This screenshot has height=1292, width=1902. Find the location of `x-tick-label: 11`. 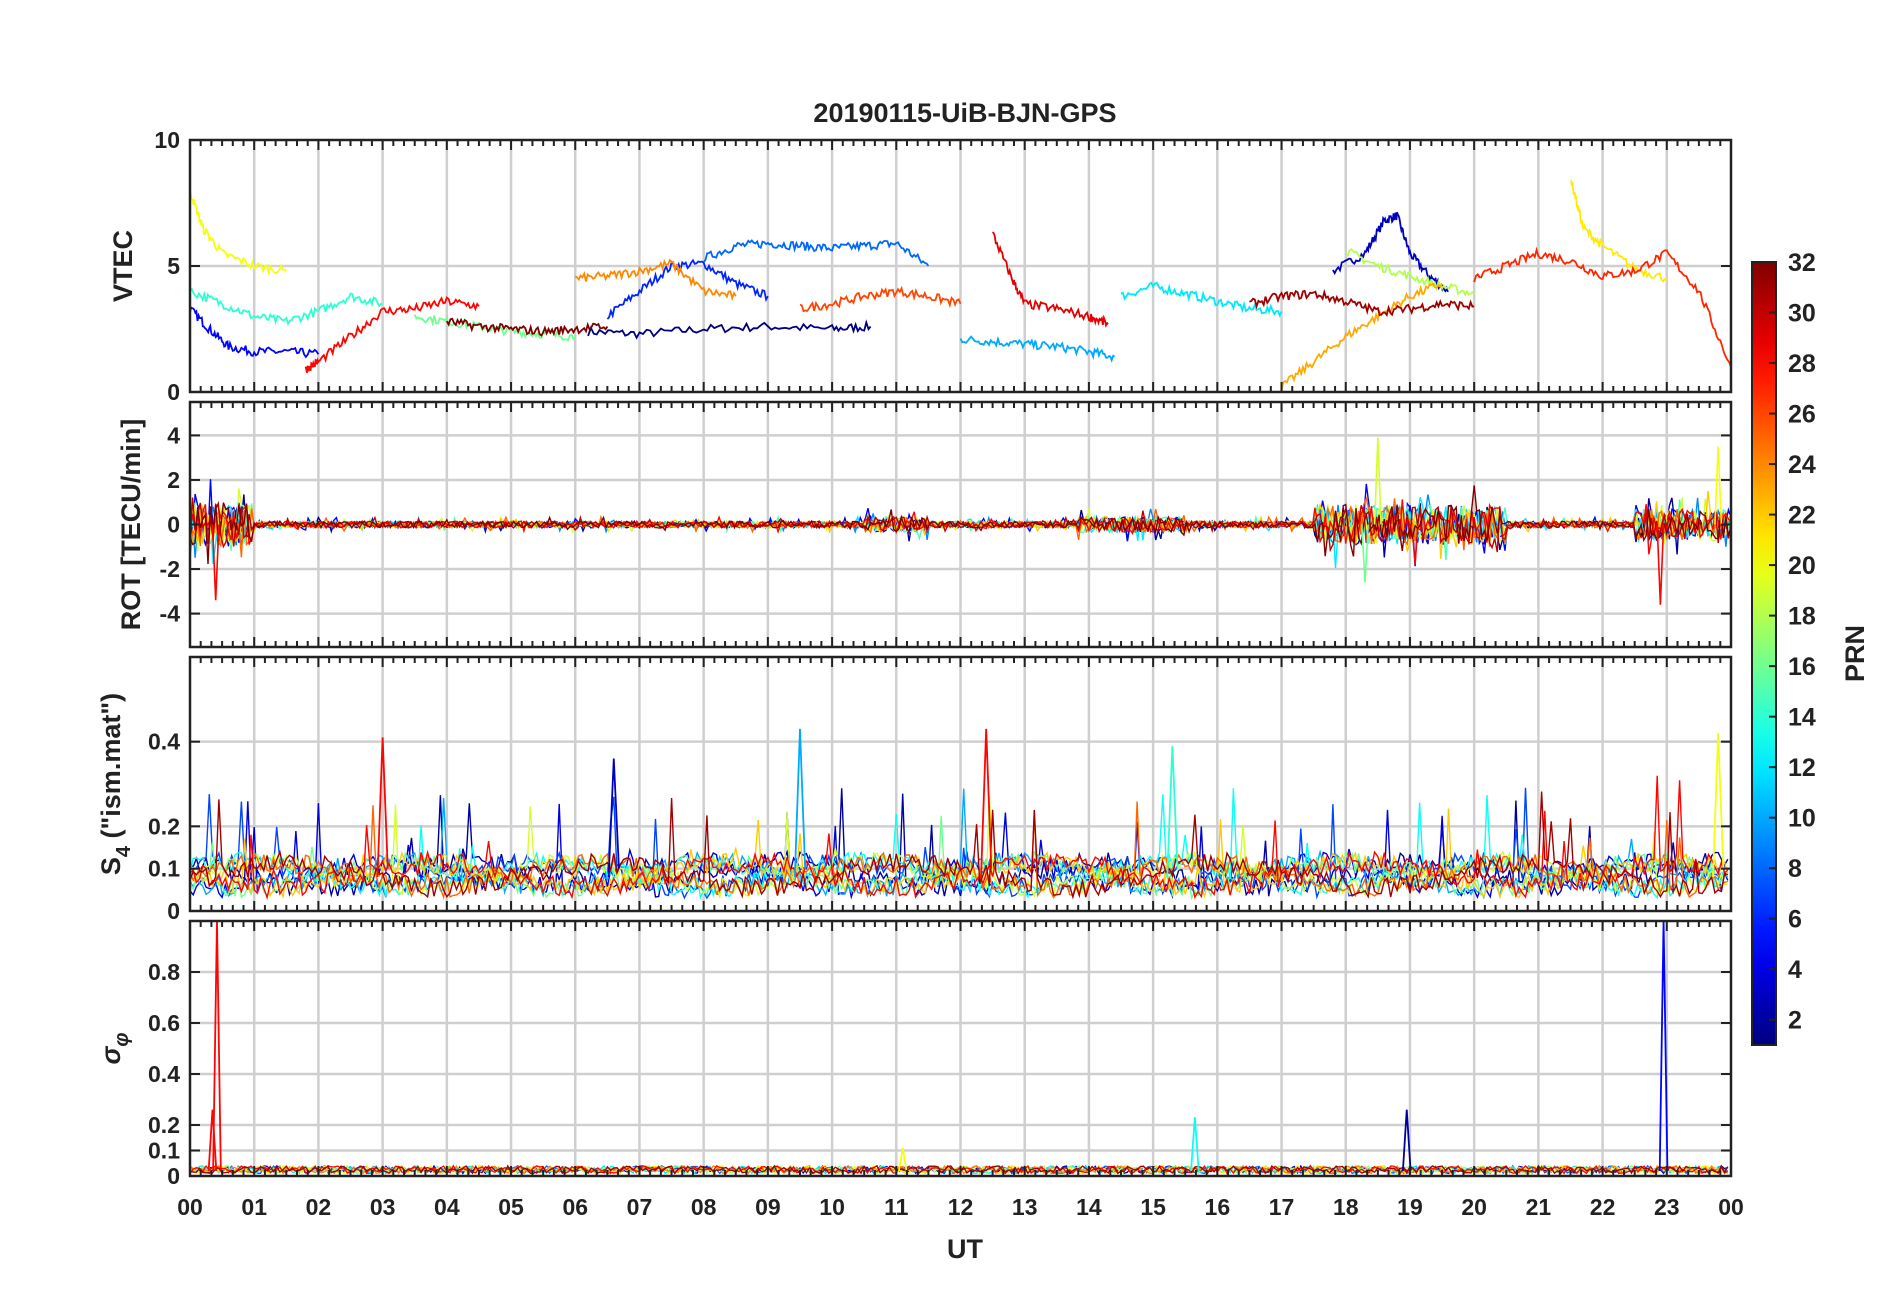

x-tick-label: 11 is located at coordinates (896, 1207).